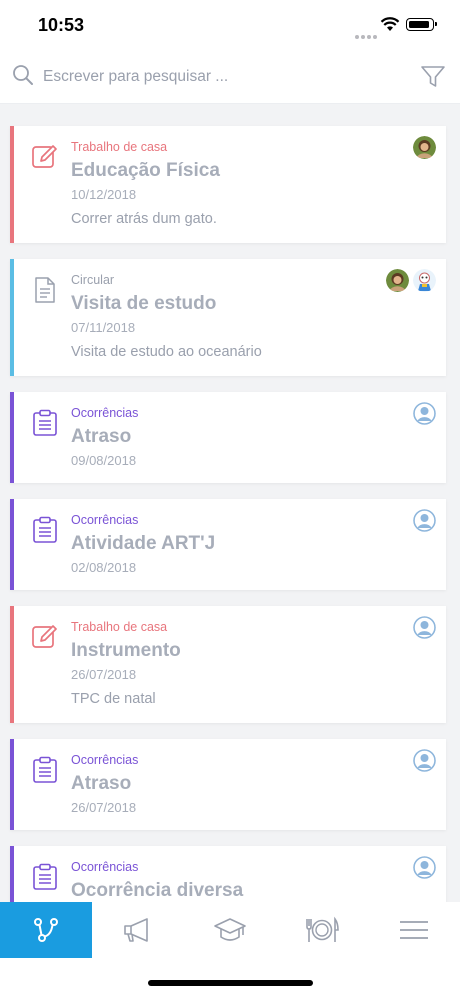 This screenshot has width=460, height=996. I want to click on status-bar: 10:53, so click(230, 25).